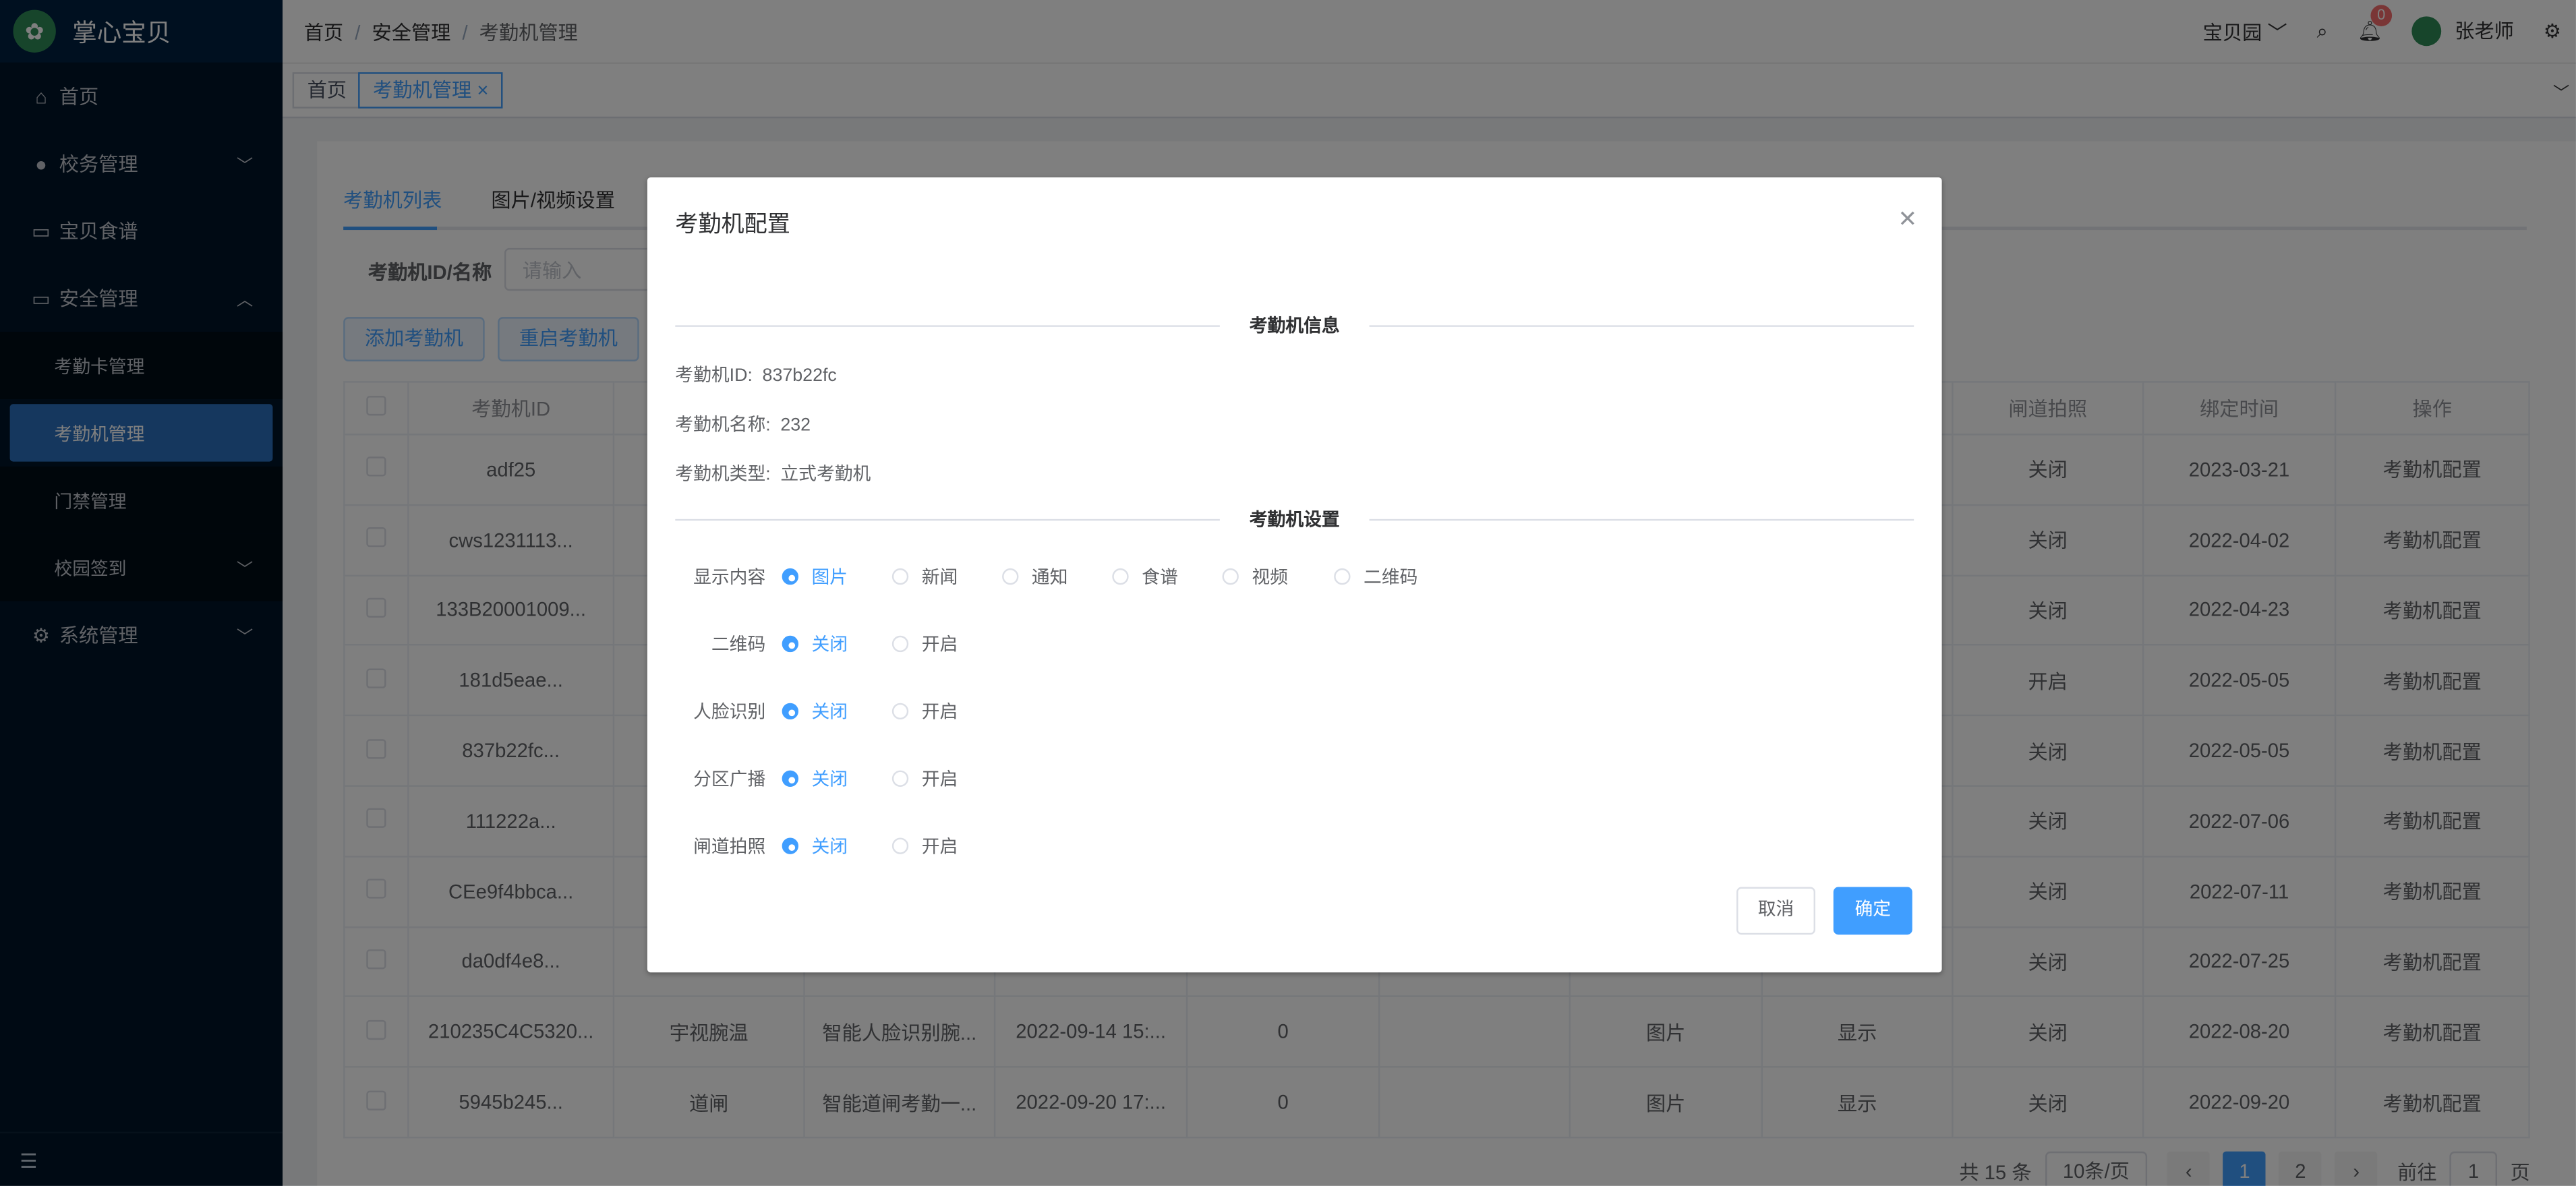  I want to click on info-value: 立式考勤机, so click(826, 475).